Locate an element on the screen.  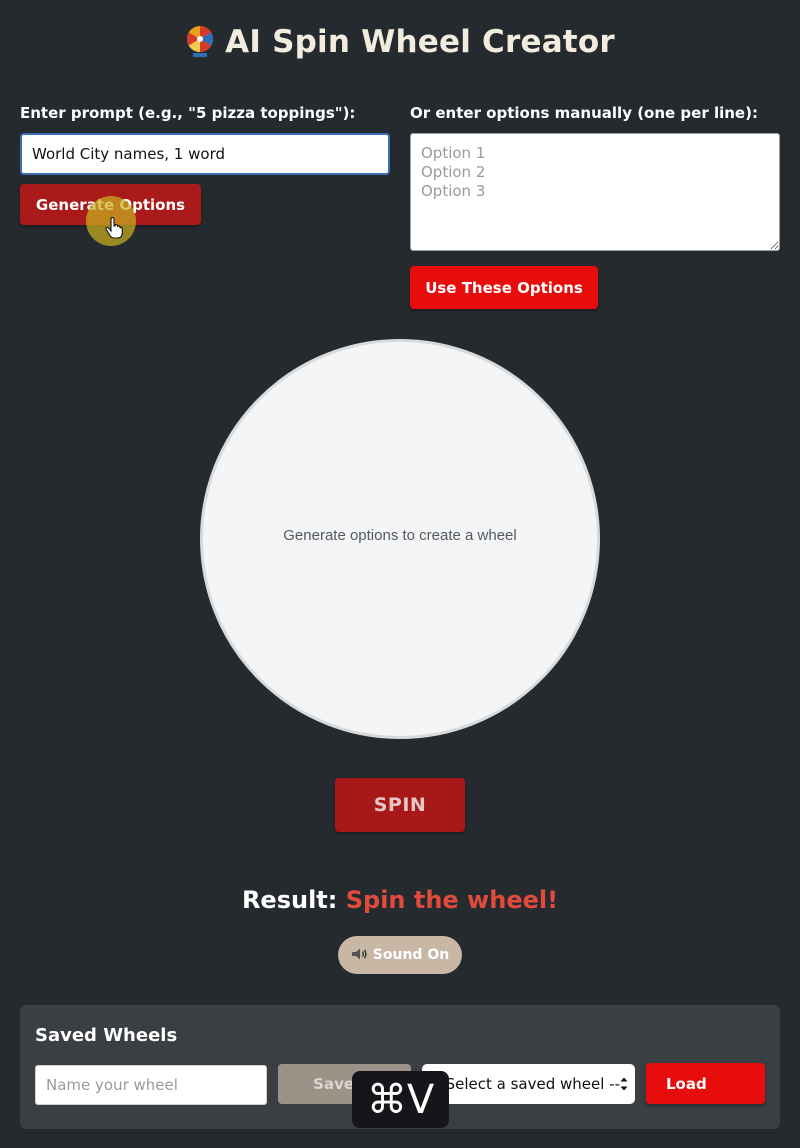
sound-toggle-label: Sound On is located at coordinates (411, 955).